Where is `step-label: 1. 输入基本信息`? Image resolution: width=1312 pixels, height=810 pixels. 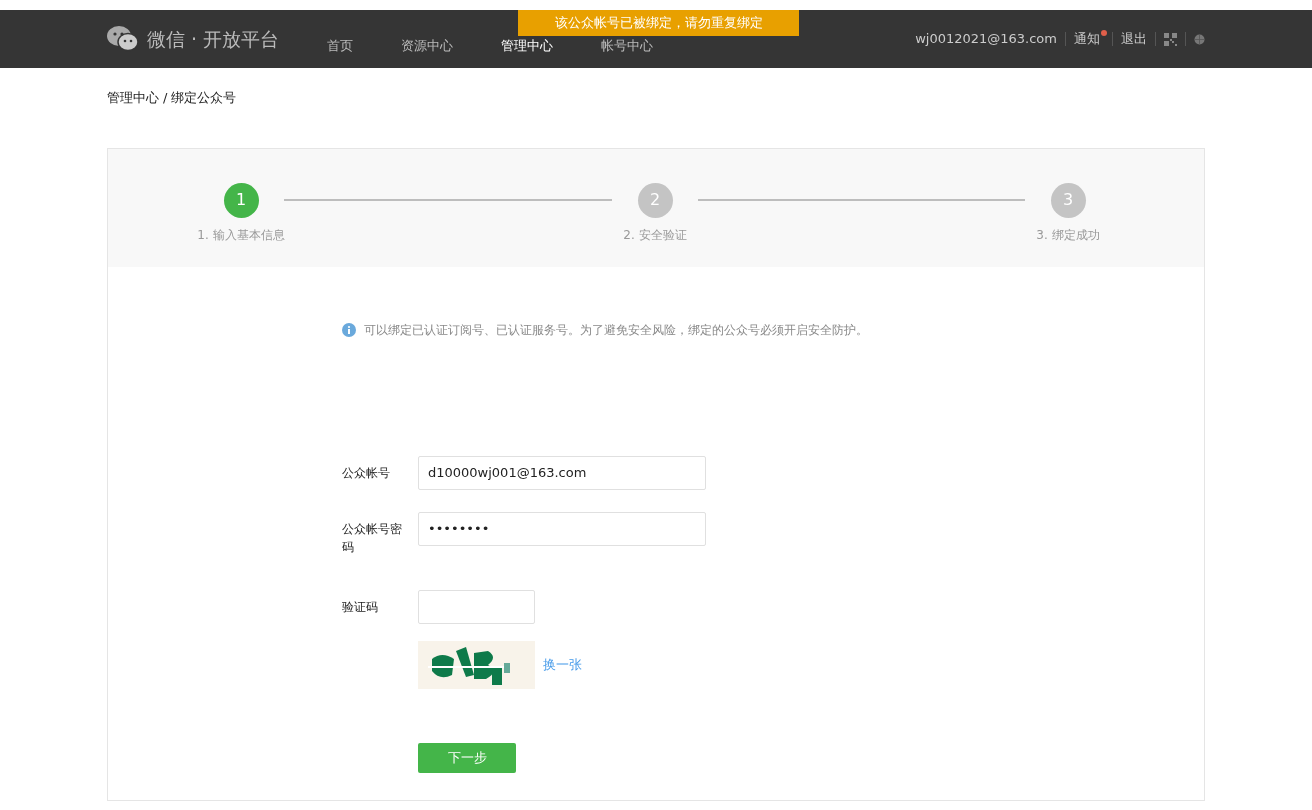 step-label: 1. 输入基本信息 is located at coordinates (241, 235).